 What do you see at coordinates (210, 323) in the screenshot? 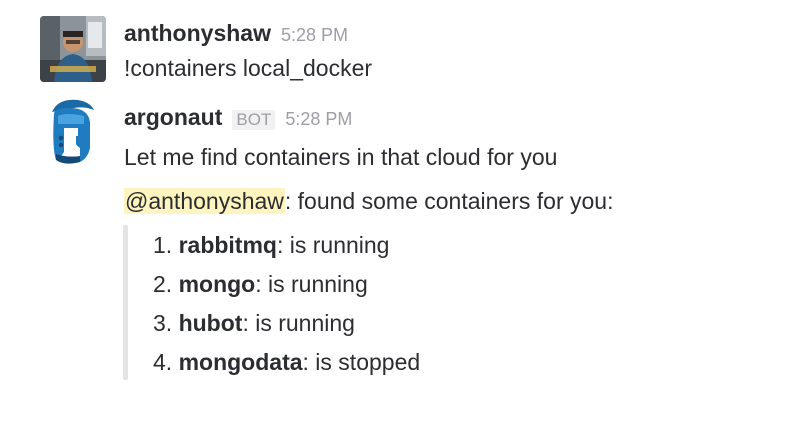
I see `container-name: hubot` at bounding box center [210, 323].